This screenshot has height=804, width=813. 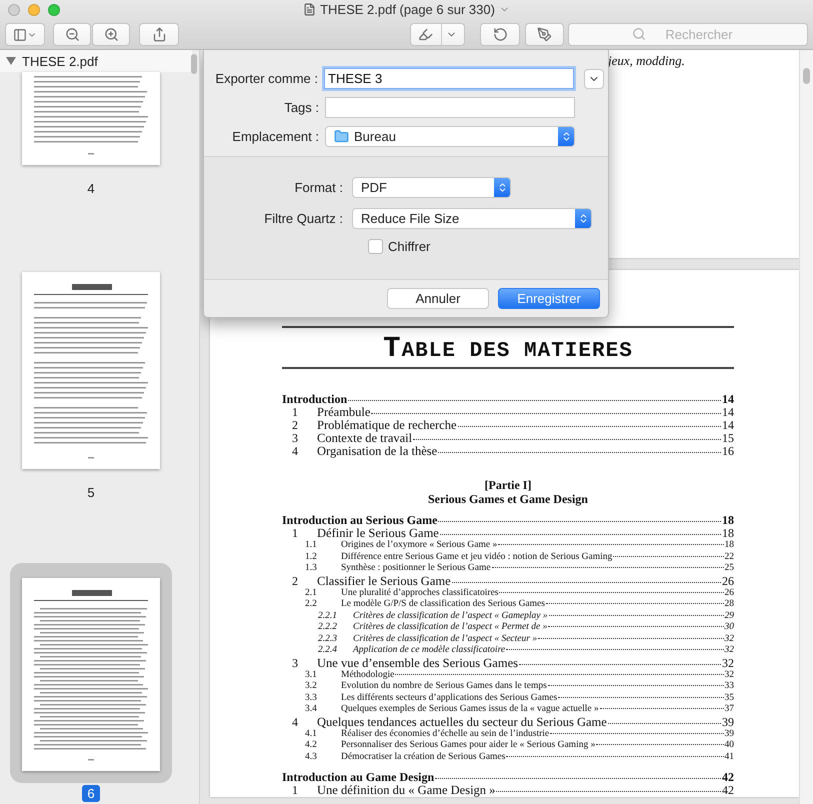 I want to click on expand-button, so click(x=594, y=78).